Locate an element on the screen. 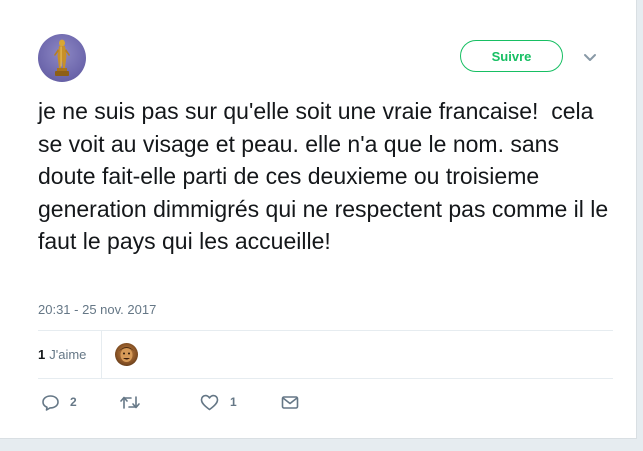  retweet-icon is located at coordinates (130, 402).